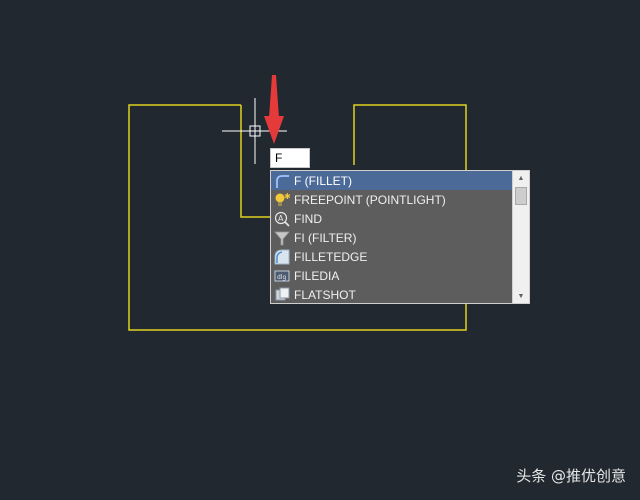  What do you see at coordinates (520, 237) in the screenshot?
I see `autocomplete-scrollbar: ▲ ▼` at bounding box center [520, 237].